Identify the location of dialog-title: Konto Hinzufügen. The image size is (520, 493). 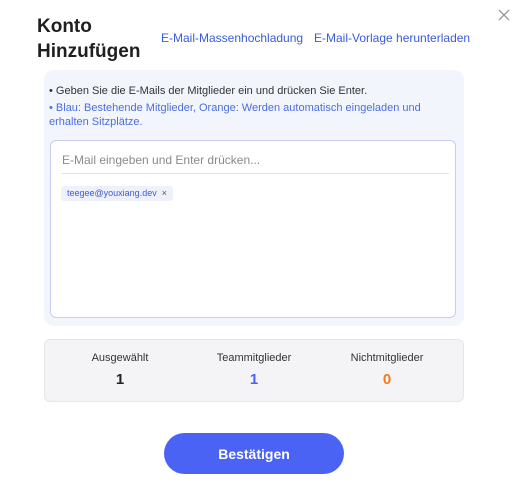
(89, 39).